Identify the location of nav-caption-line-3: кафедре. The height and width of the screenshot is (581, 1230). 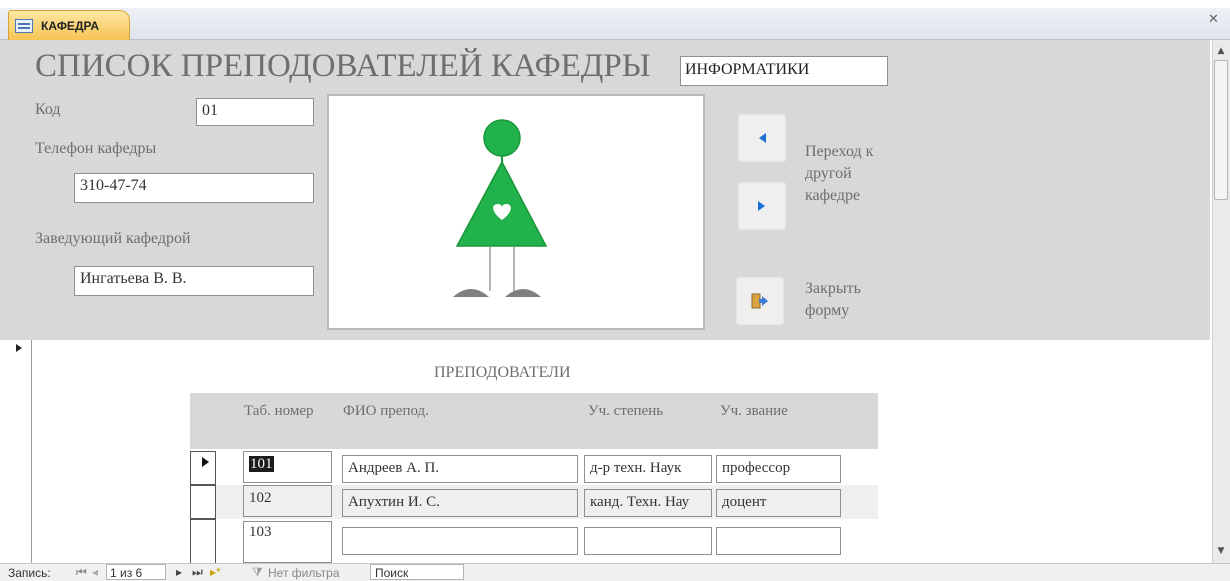
(833, 195).